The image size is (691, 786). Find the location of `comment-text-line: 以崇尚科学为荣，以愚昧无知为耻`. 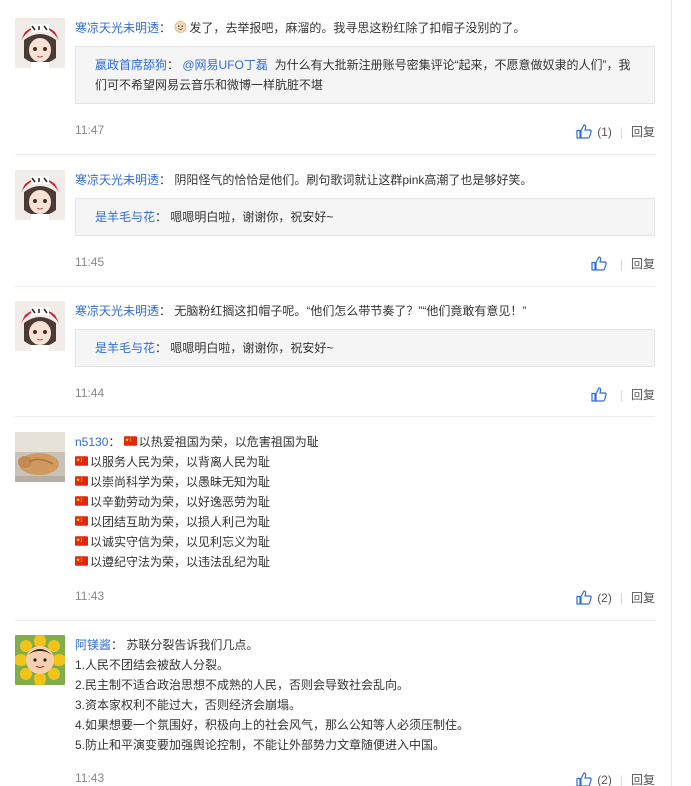

comment-text-line: 以崇尚科学为荣，以愚昧无知为耻 is located at coordinates (180, 482).